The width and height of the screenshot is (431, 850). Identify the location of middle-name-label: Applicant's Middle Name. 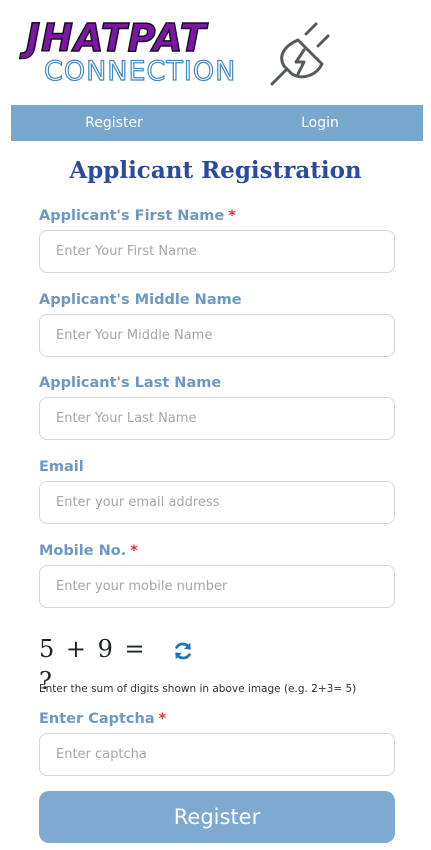
(140, 300).